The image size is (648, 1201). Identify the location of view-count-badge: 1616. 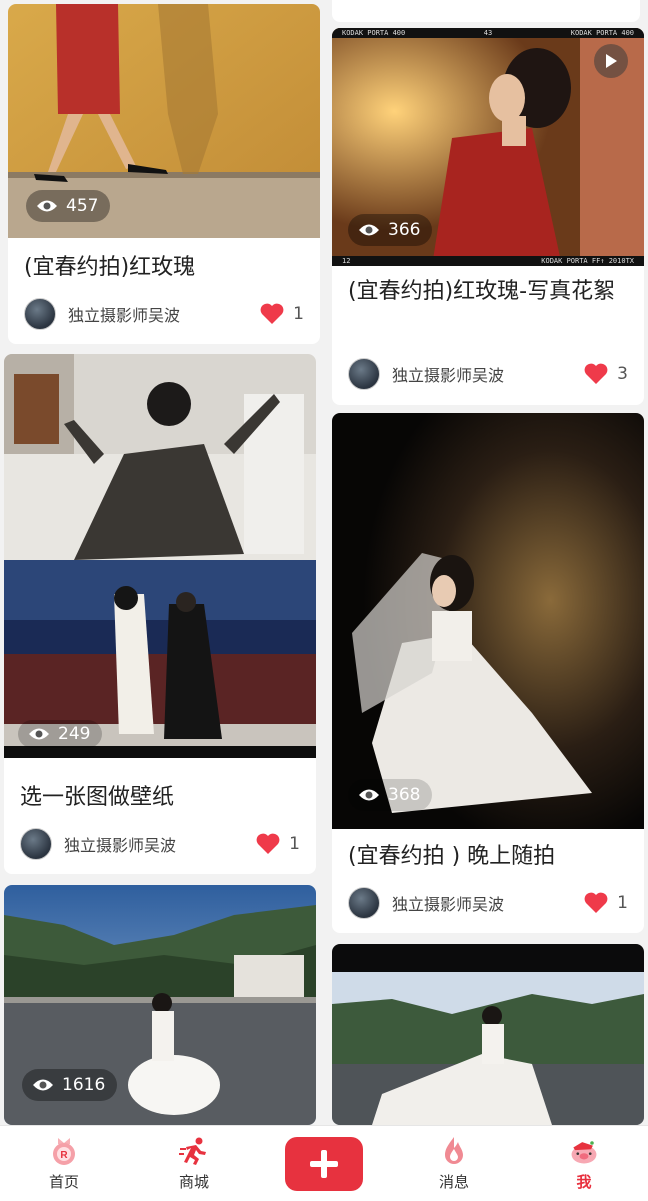
(70, 1085).